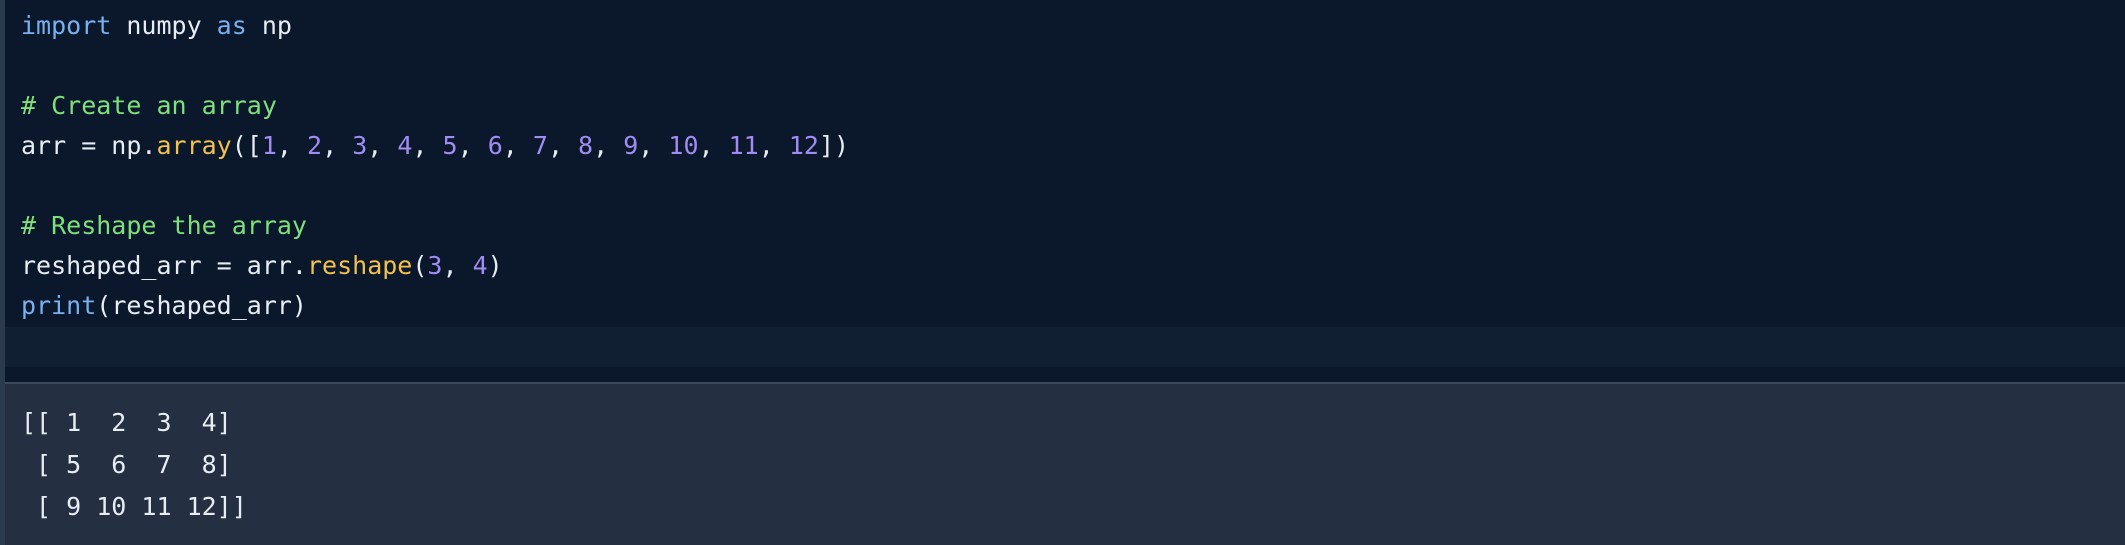 The width and height of the screenshot is (2125, 545). I want to click on code-token: 5, so click(450, 145).